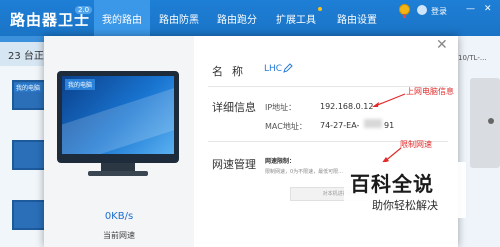 The width and height of the screenshot is (500, 247). I want to click on edit-icon, so click(288, 68).